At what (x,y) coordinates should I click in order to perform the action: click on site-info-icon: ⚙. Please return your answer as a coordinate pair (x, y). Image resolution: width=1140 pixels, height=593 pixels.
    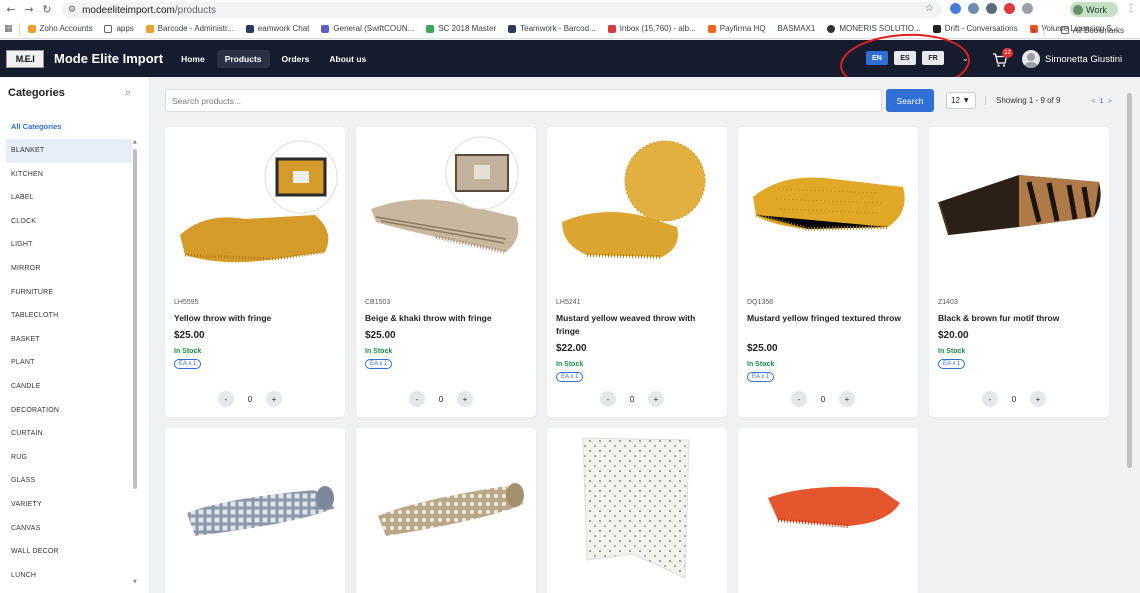
    Looking at the image, I should click on (72, 10).